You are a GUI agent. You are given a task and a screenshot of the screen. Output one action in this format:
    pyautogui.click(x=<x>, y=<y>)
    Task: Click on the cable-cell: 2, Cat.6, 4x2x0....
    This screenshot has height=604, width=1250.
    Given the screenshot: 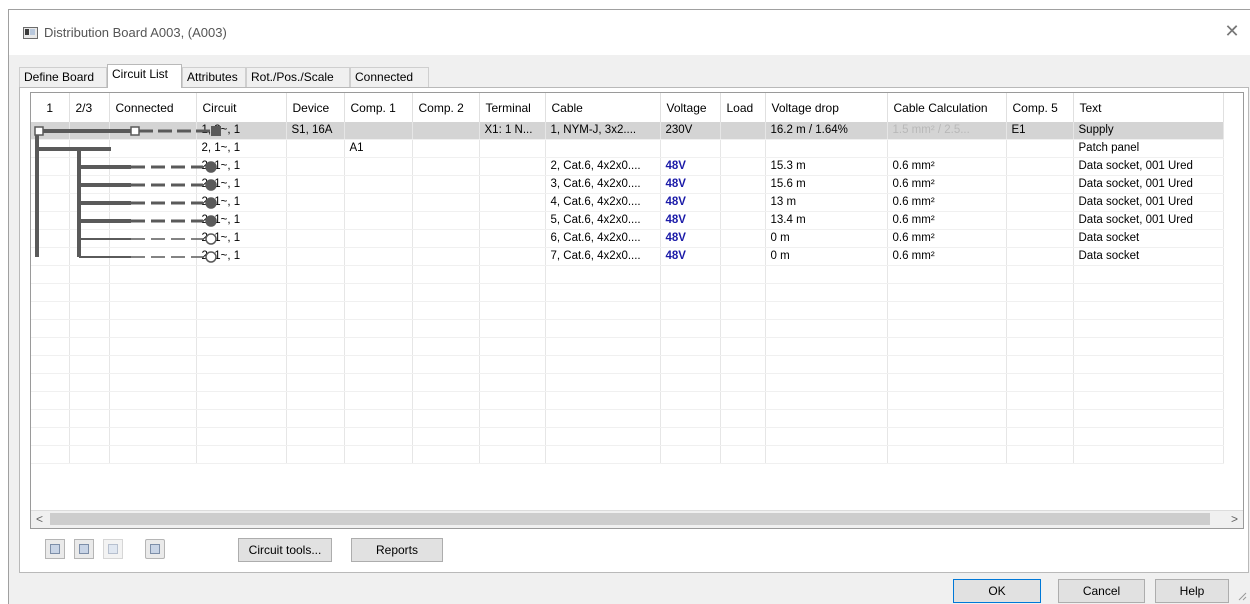 What is the action you would take?
    pyautogui.click(x=603, y=166)
    